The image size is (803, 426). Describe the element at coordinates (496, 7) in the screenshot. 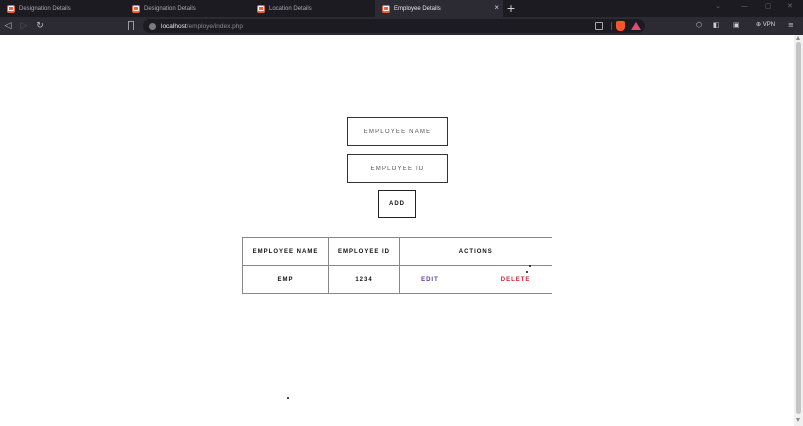

I see `close-tab-icon: ×` at that location.